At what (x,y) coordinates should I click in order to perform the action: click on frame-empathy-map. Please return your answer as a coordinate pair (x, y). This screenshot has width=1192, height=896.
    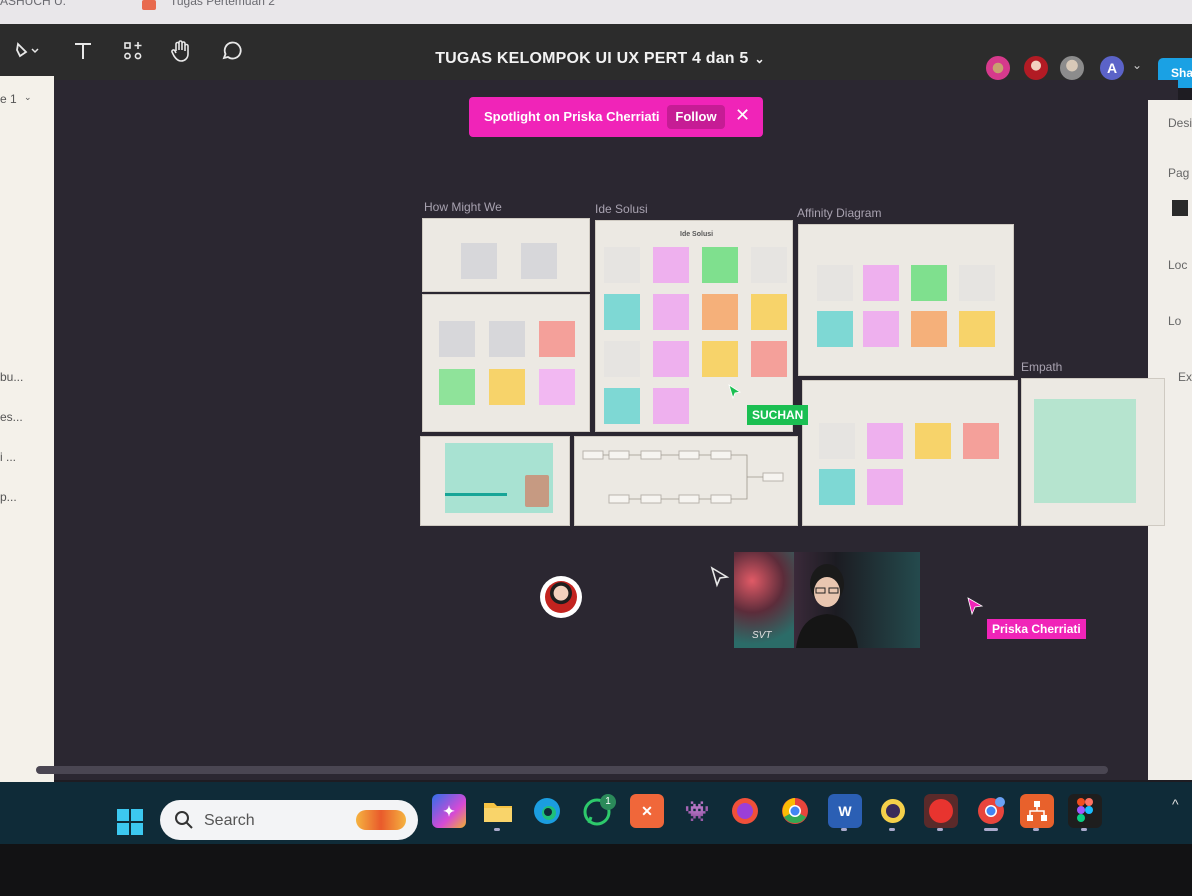
    Looking at the image, I should click on (1093, 452).